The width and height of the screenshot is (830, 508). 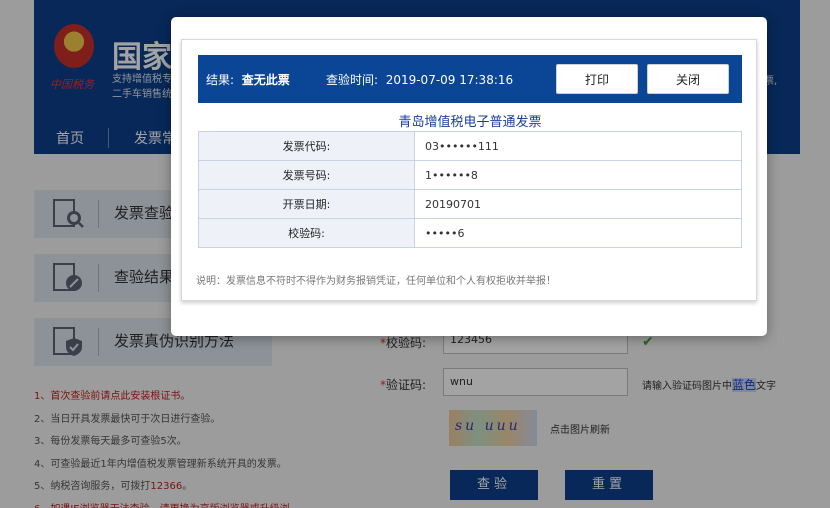 What do you see at coordinates (578, 175) in the screenshot?
I see `invoice-number-value: 1••••••8` at bounding box center [578, 175].